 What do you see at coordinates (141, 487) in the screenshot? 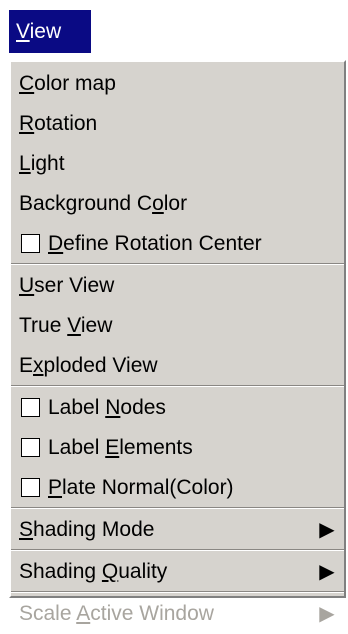
I see `menu-item-label: Plate Normal(Color)` at bounding box center [141, 487].